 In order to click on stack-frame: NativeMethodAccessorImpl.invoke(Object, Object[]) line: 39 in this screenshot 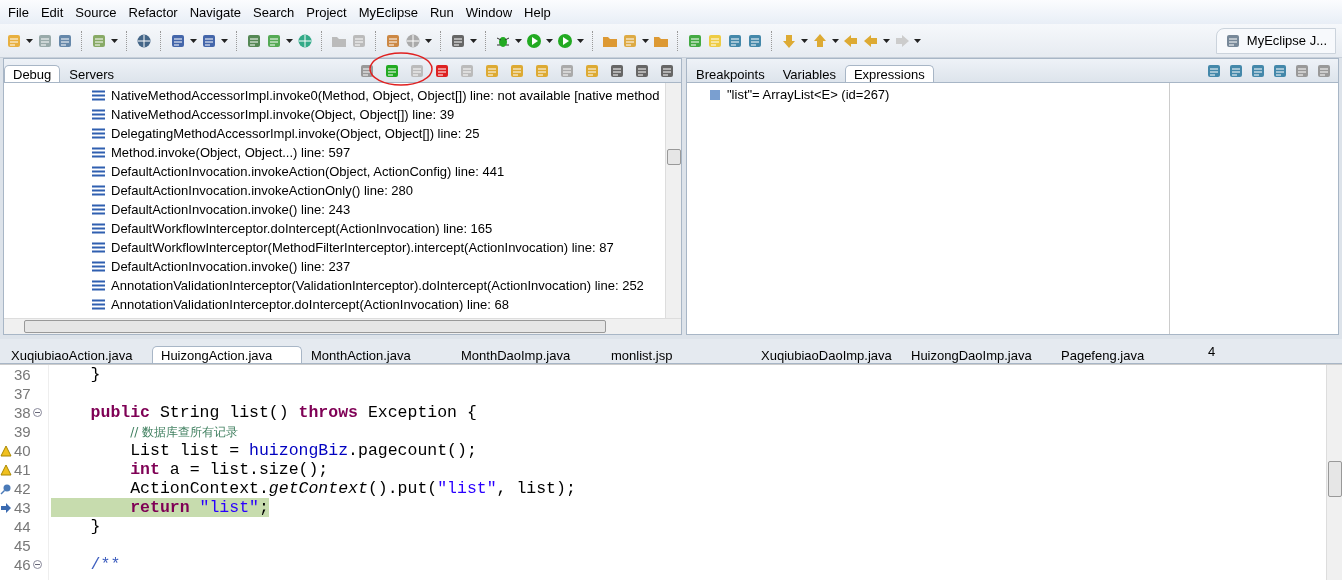, I will do `click(283, 114)`.